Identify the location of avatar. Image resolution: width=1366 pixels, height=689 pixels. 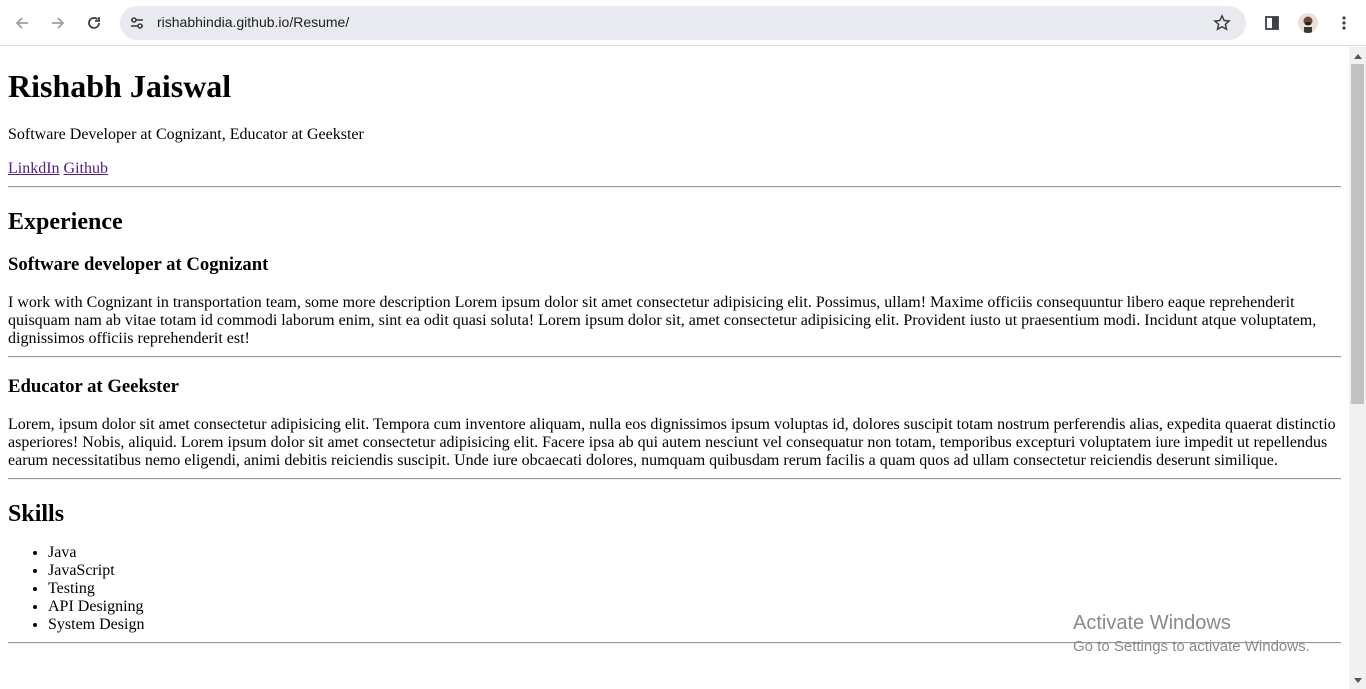
(1308, 23).